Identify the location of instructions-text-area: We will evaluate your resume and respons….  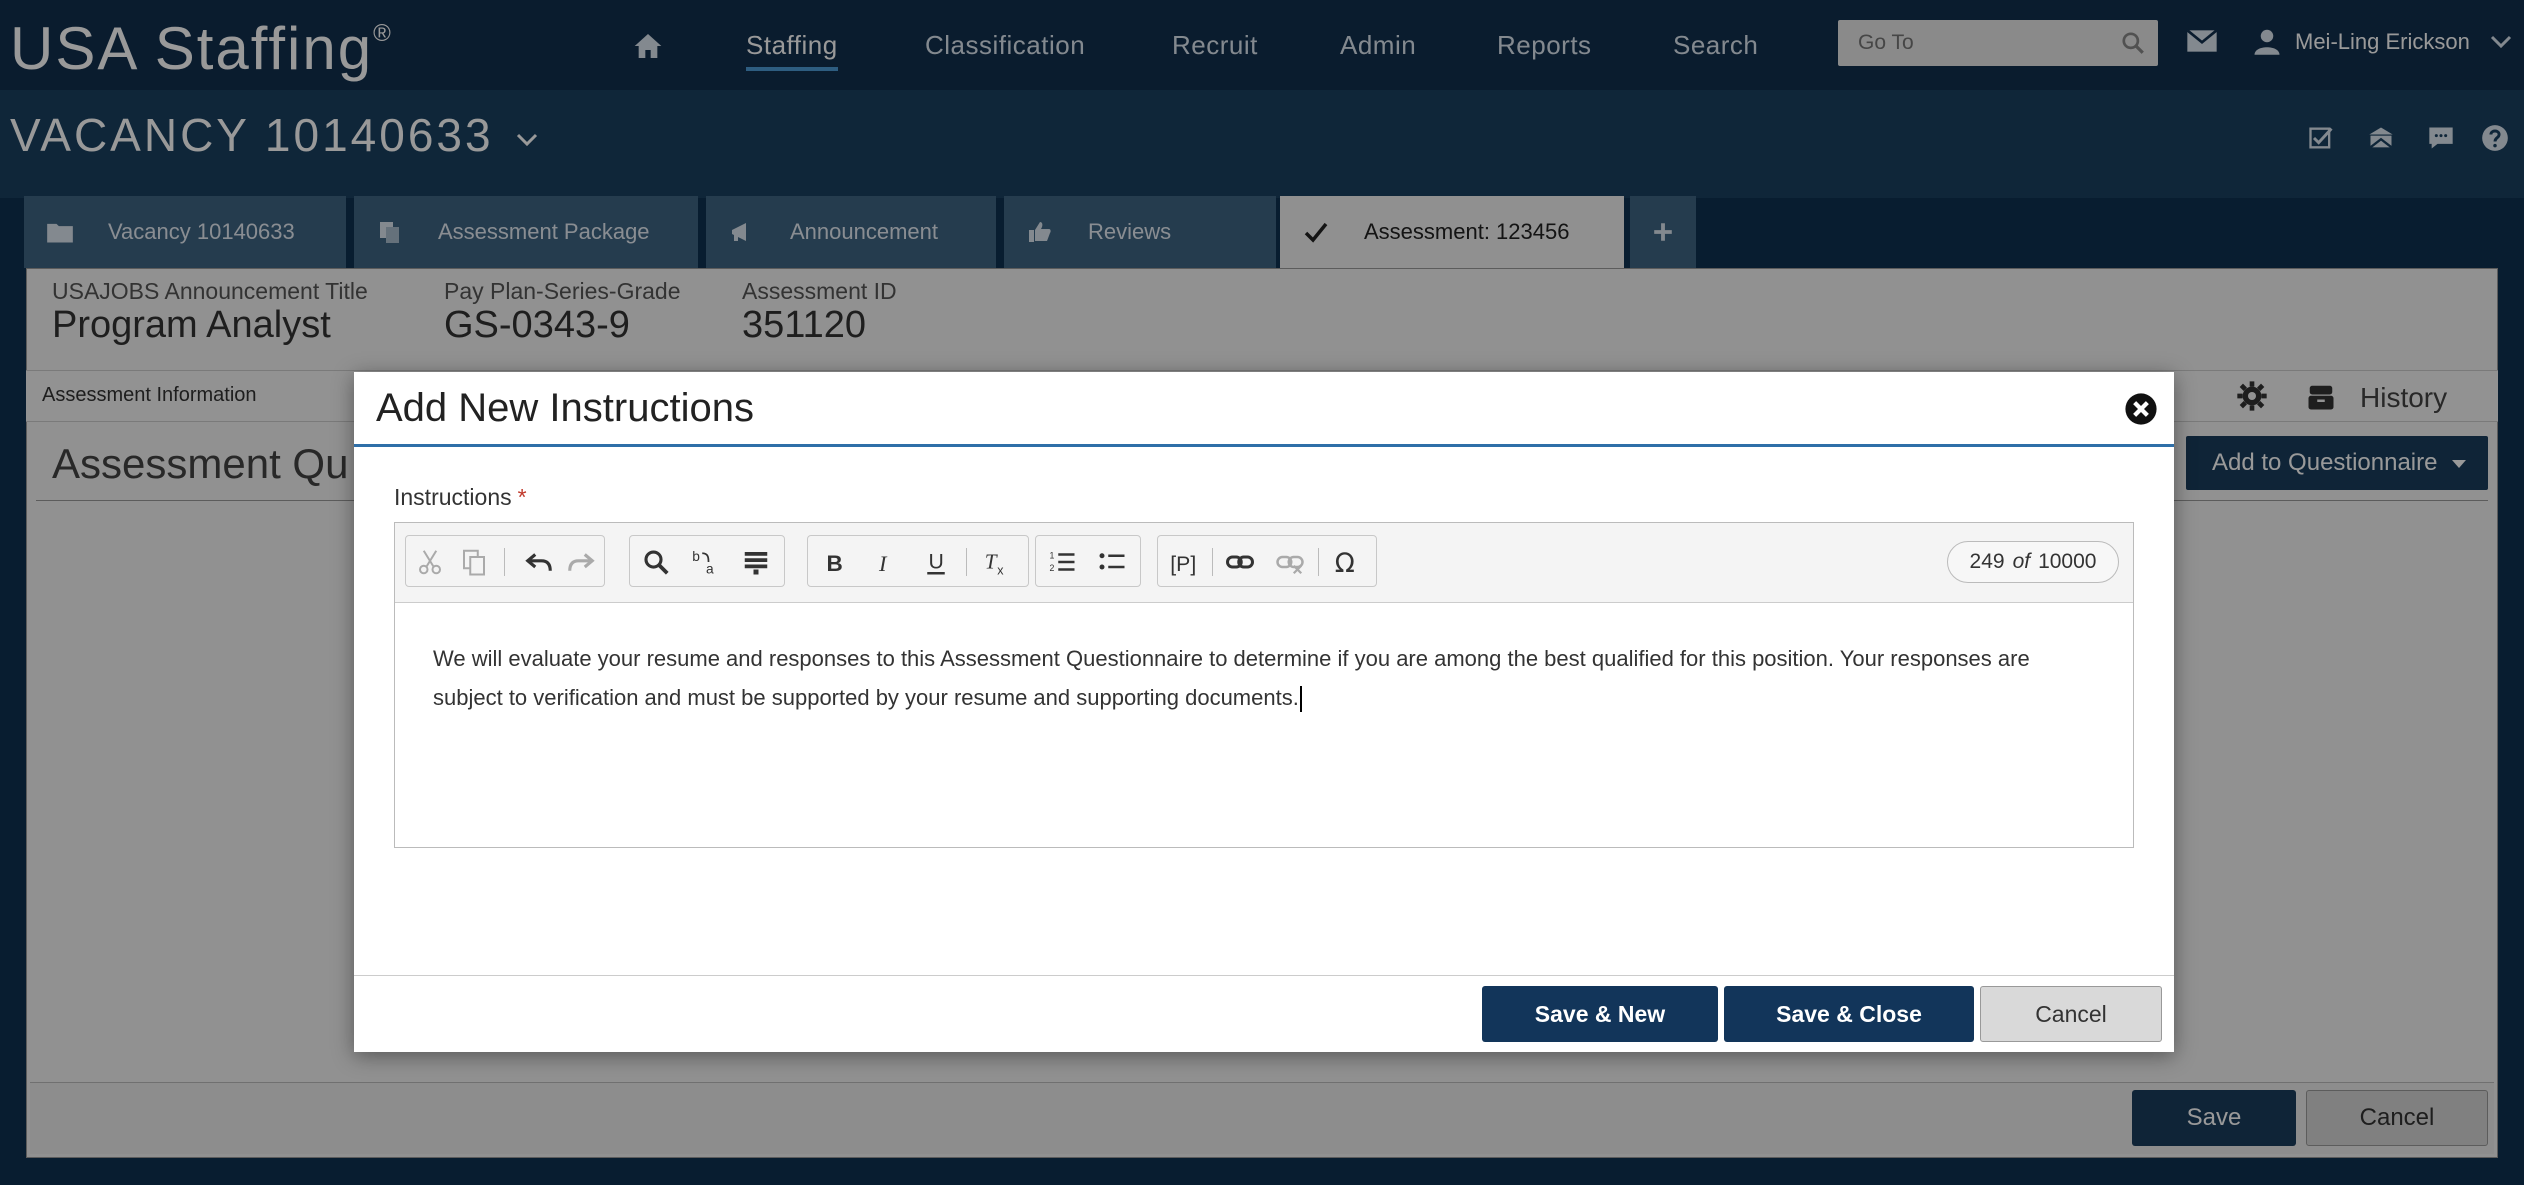
(1264, 725).